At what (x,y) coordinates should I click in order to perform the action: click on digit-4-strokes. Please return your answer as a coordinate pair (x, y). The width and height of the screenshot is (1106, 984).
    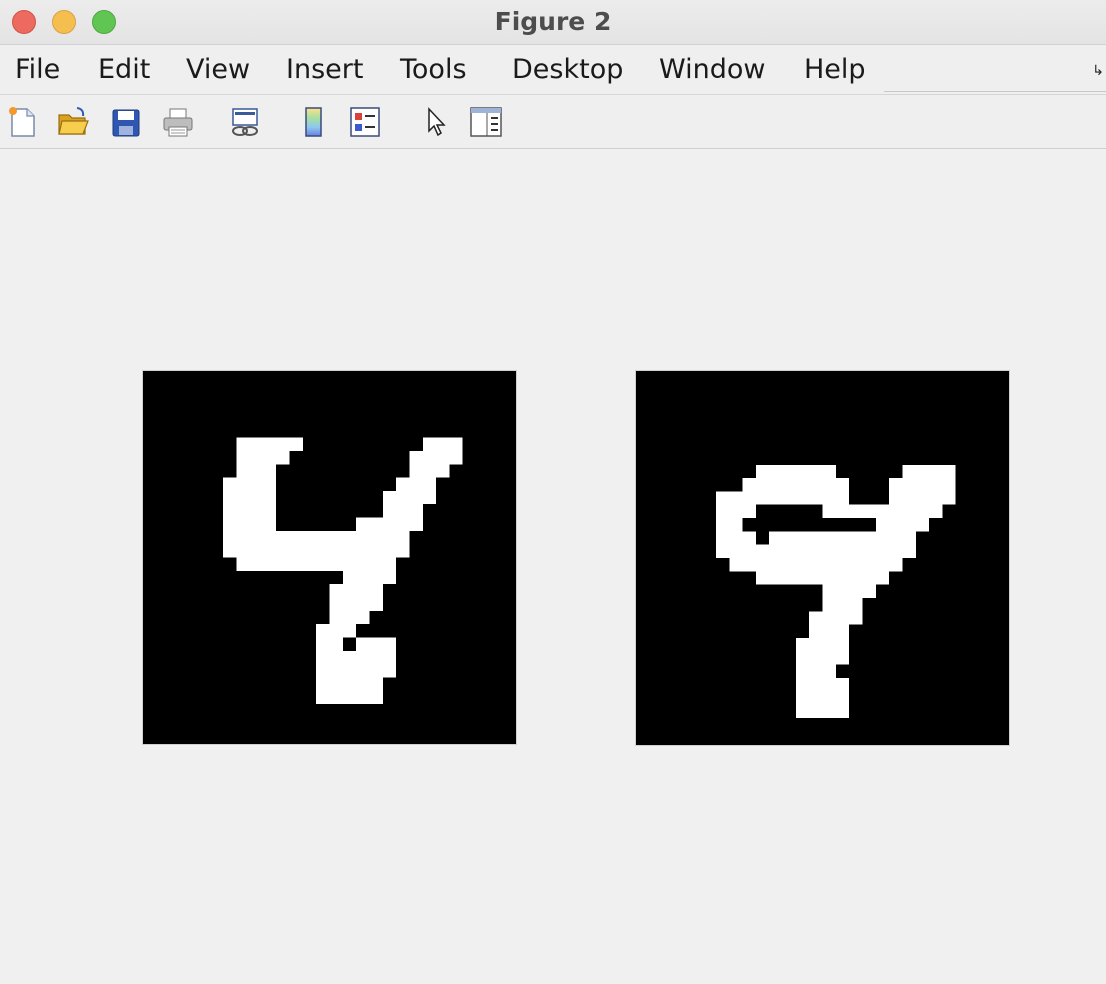
    Looking at the image, I should click on (342, 571).